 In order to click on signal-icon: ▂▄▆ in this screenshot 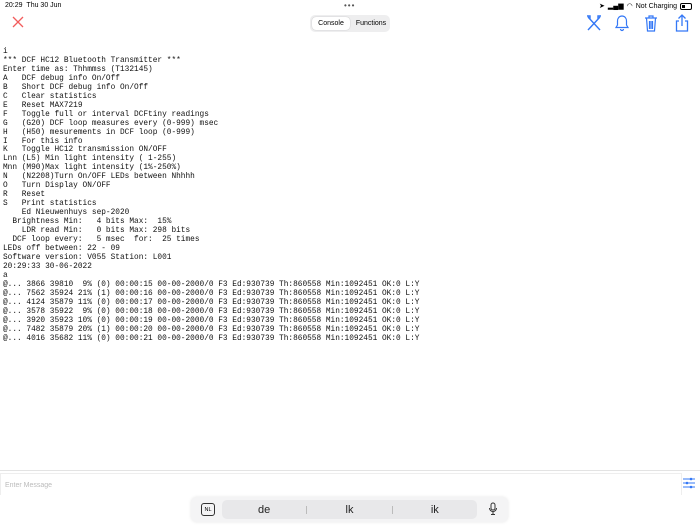, I will do `click(615, 6)`.